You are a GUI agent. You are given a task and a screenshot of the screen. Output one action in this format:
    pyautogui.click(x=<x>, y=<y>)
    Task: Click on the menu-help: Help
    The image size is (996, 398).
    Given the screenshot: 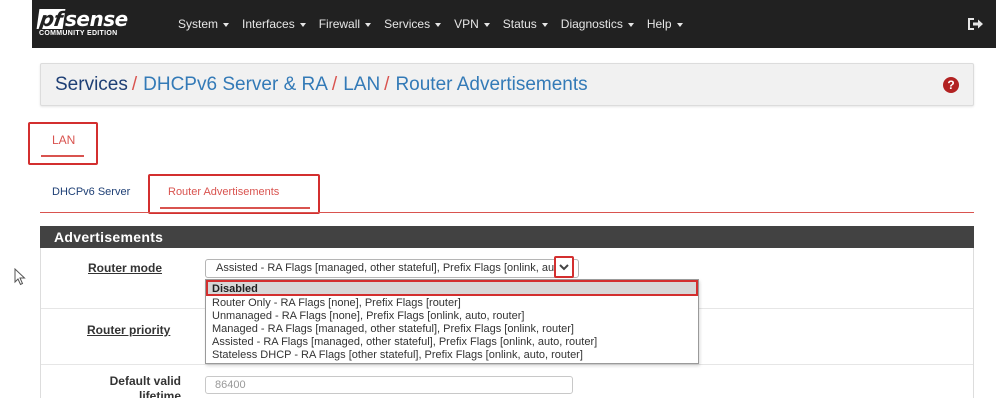 What is the action you would take?
    pyautogui.click(x=665, y=24)
    